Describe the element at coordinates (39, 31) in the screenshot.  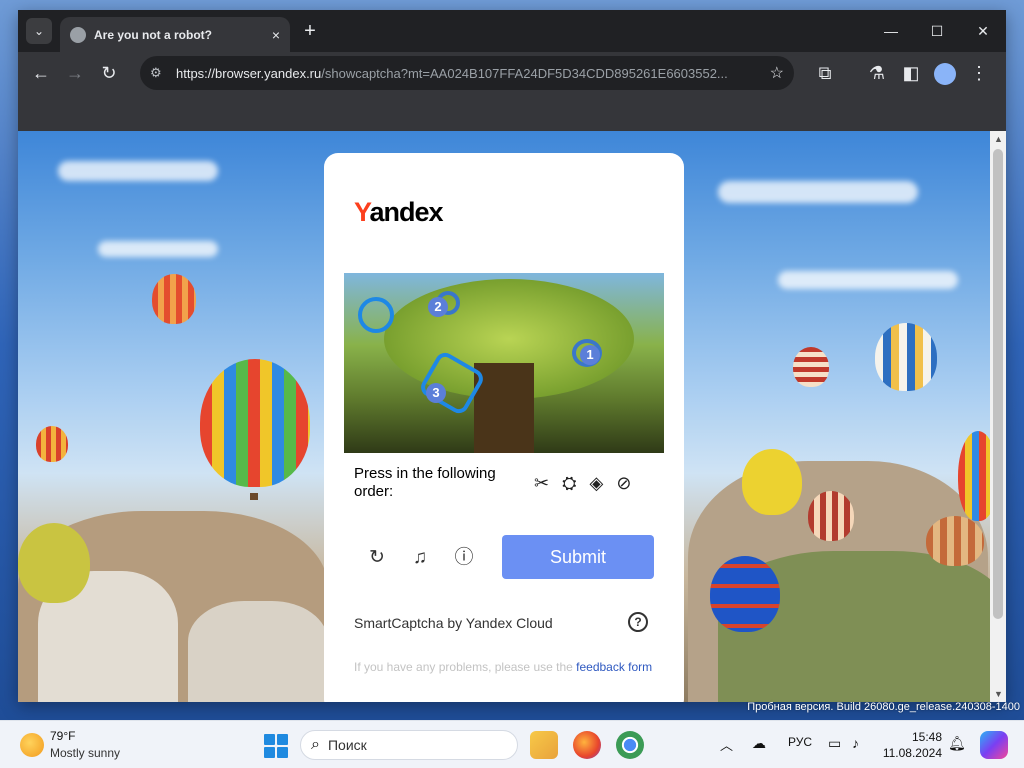
I see `tab-search-button: ⌄` at that location.